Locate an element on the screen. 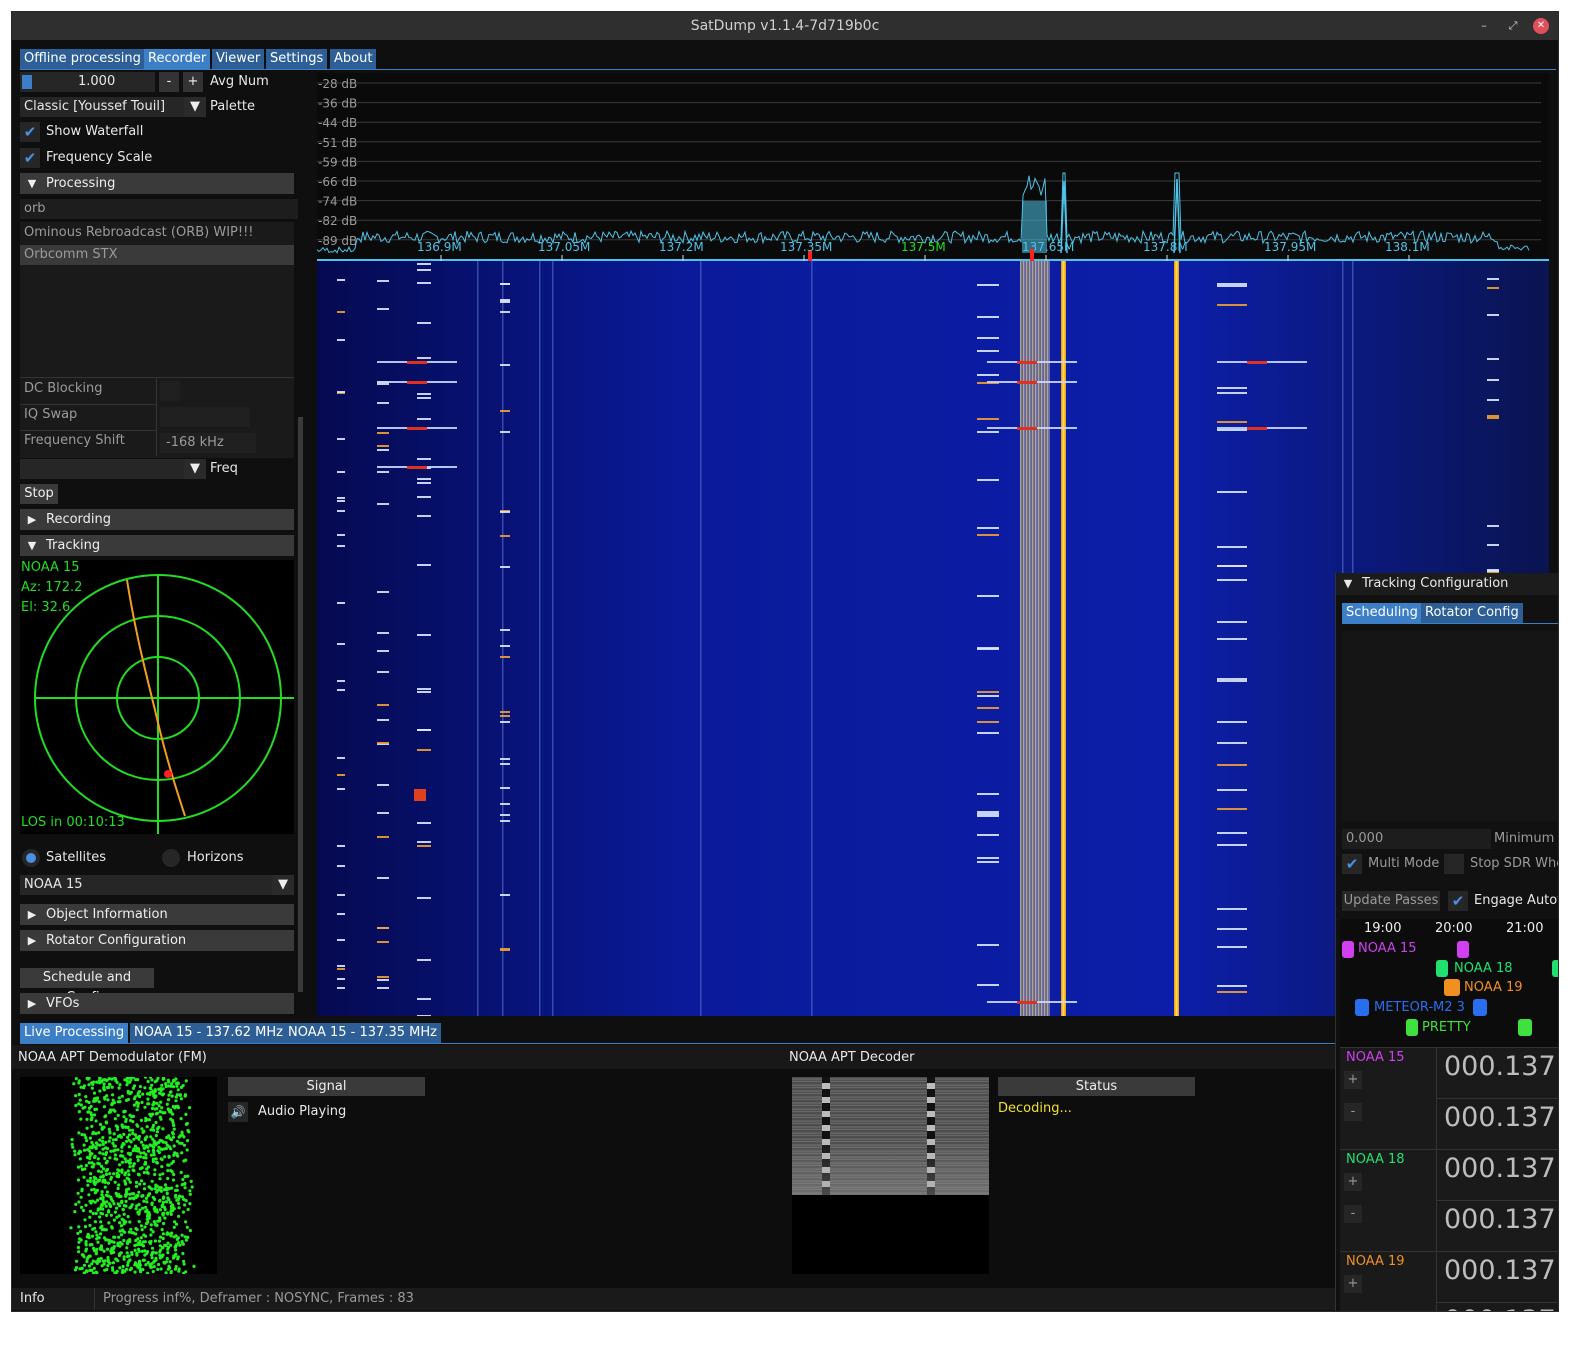 This screenshot has width=1592, height=1348. tracking-header: ▼ Tracking is located at coordinates (157, 545).